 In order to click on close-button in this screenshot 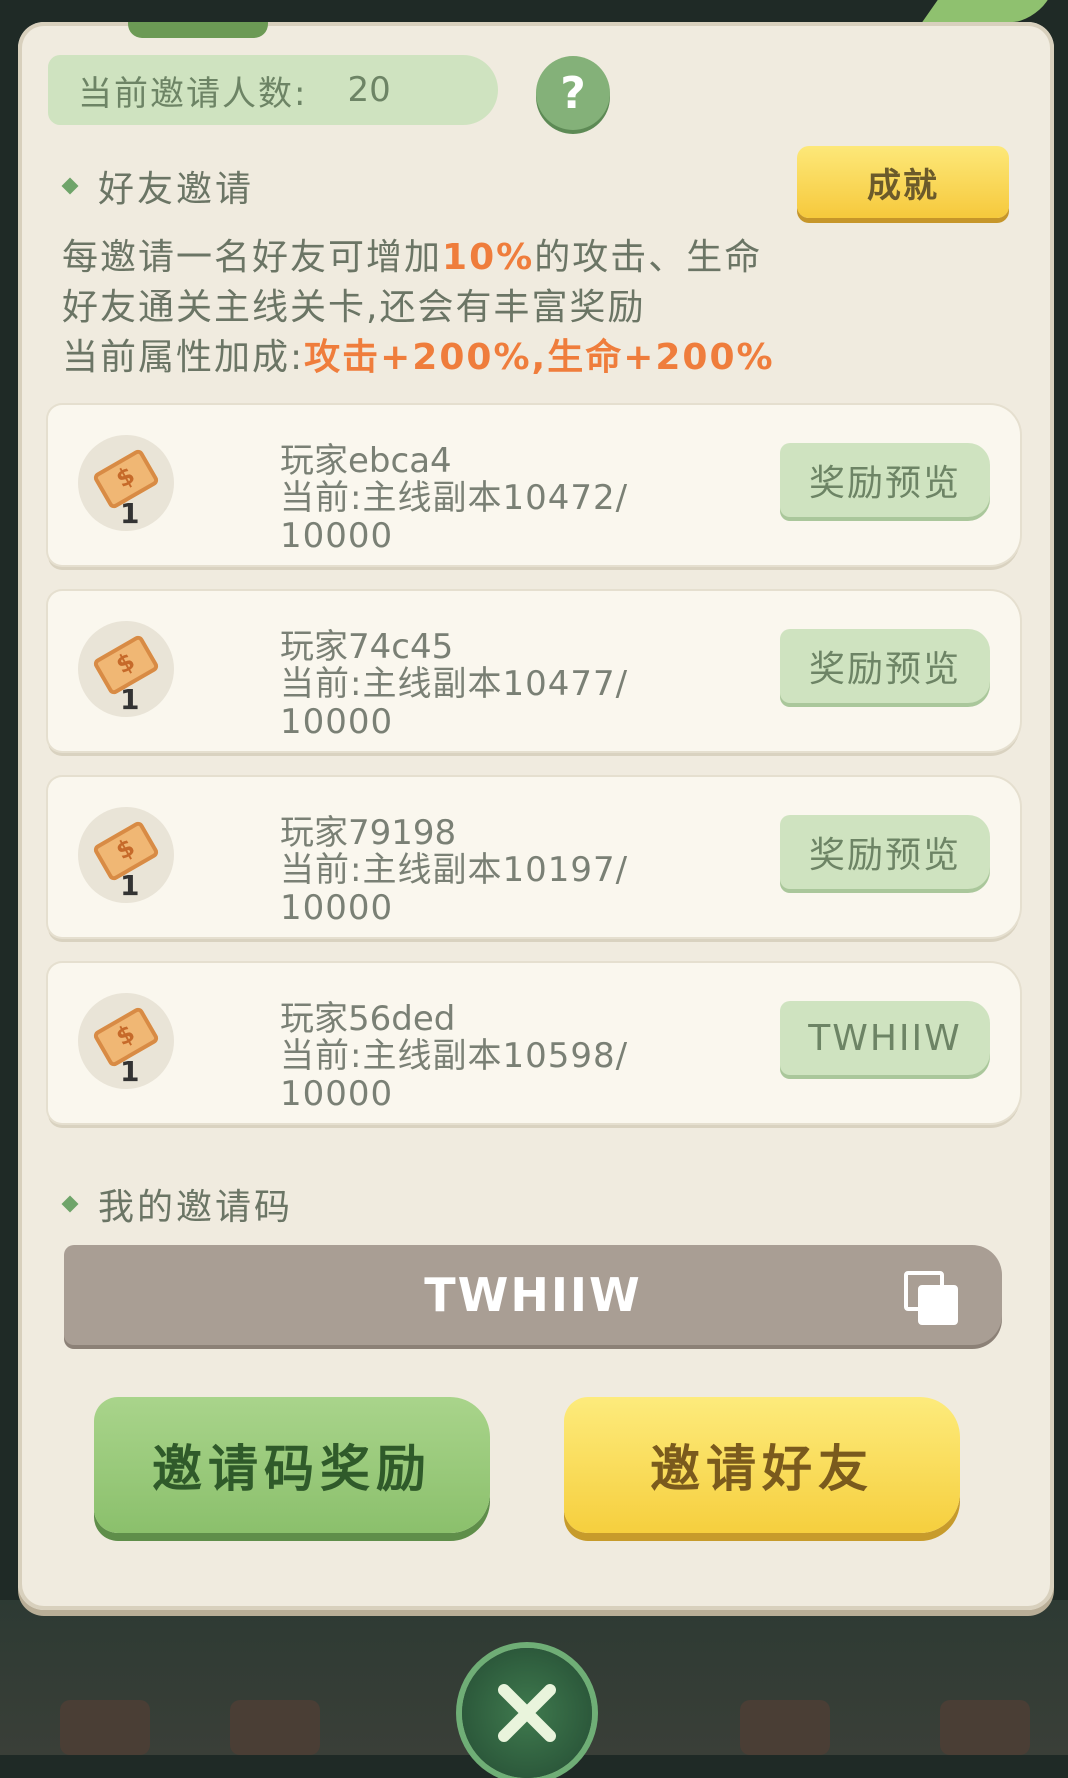, I will do `click(527, 1713)`.